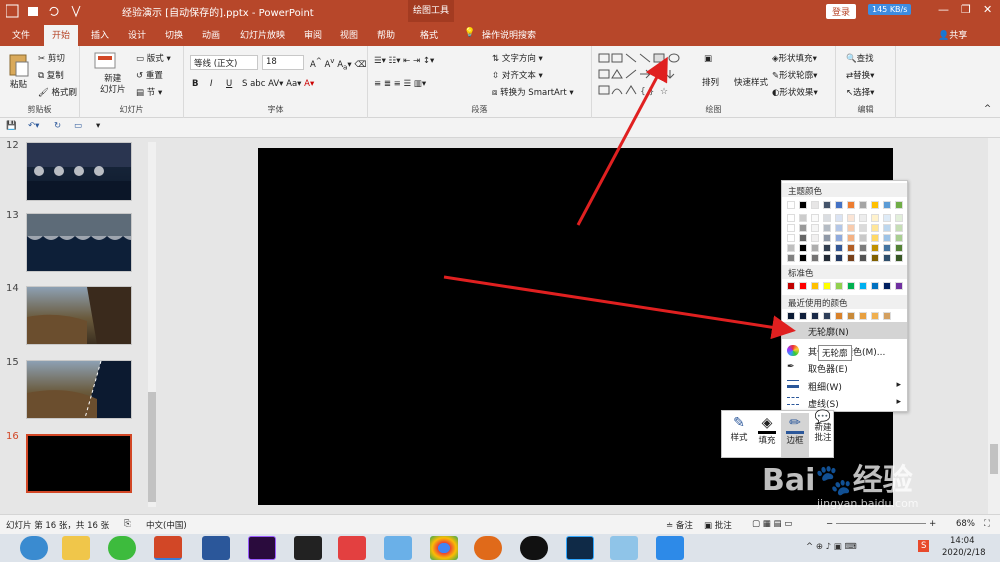 The image size is (1000, 562). Describe the element at coordinates (860, 75) in the screenshot. I see `replace-button: ⇄替换▾` at that location.